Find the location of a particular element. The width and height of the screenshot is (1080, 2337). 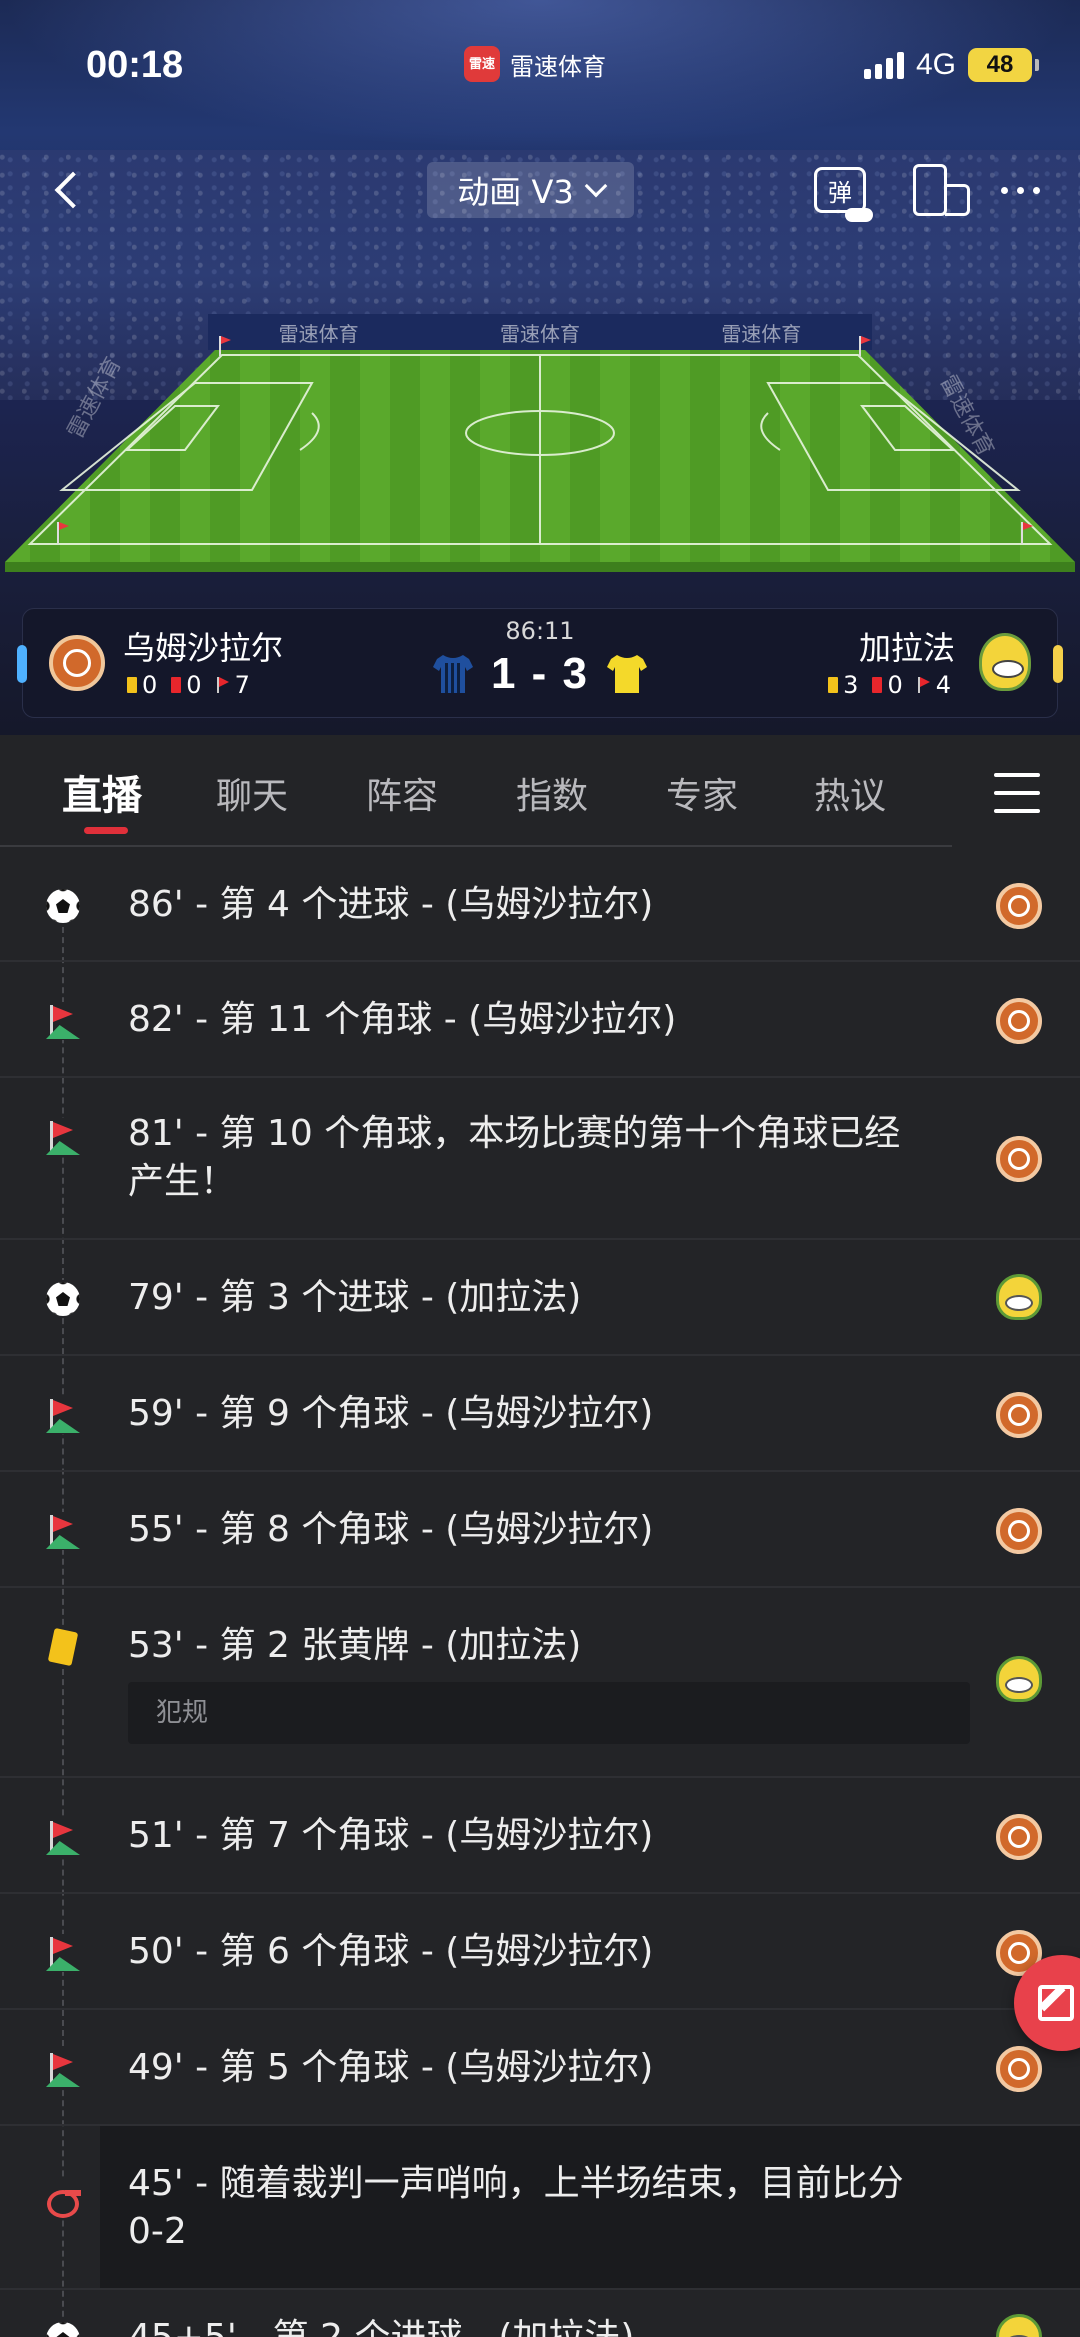

animation-mode-label: 动画 V3 is located at coordinates (515, 192).